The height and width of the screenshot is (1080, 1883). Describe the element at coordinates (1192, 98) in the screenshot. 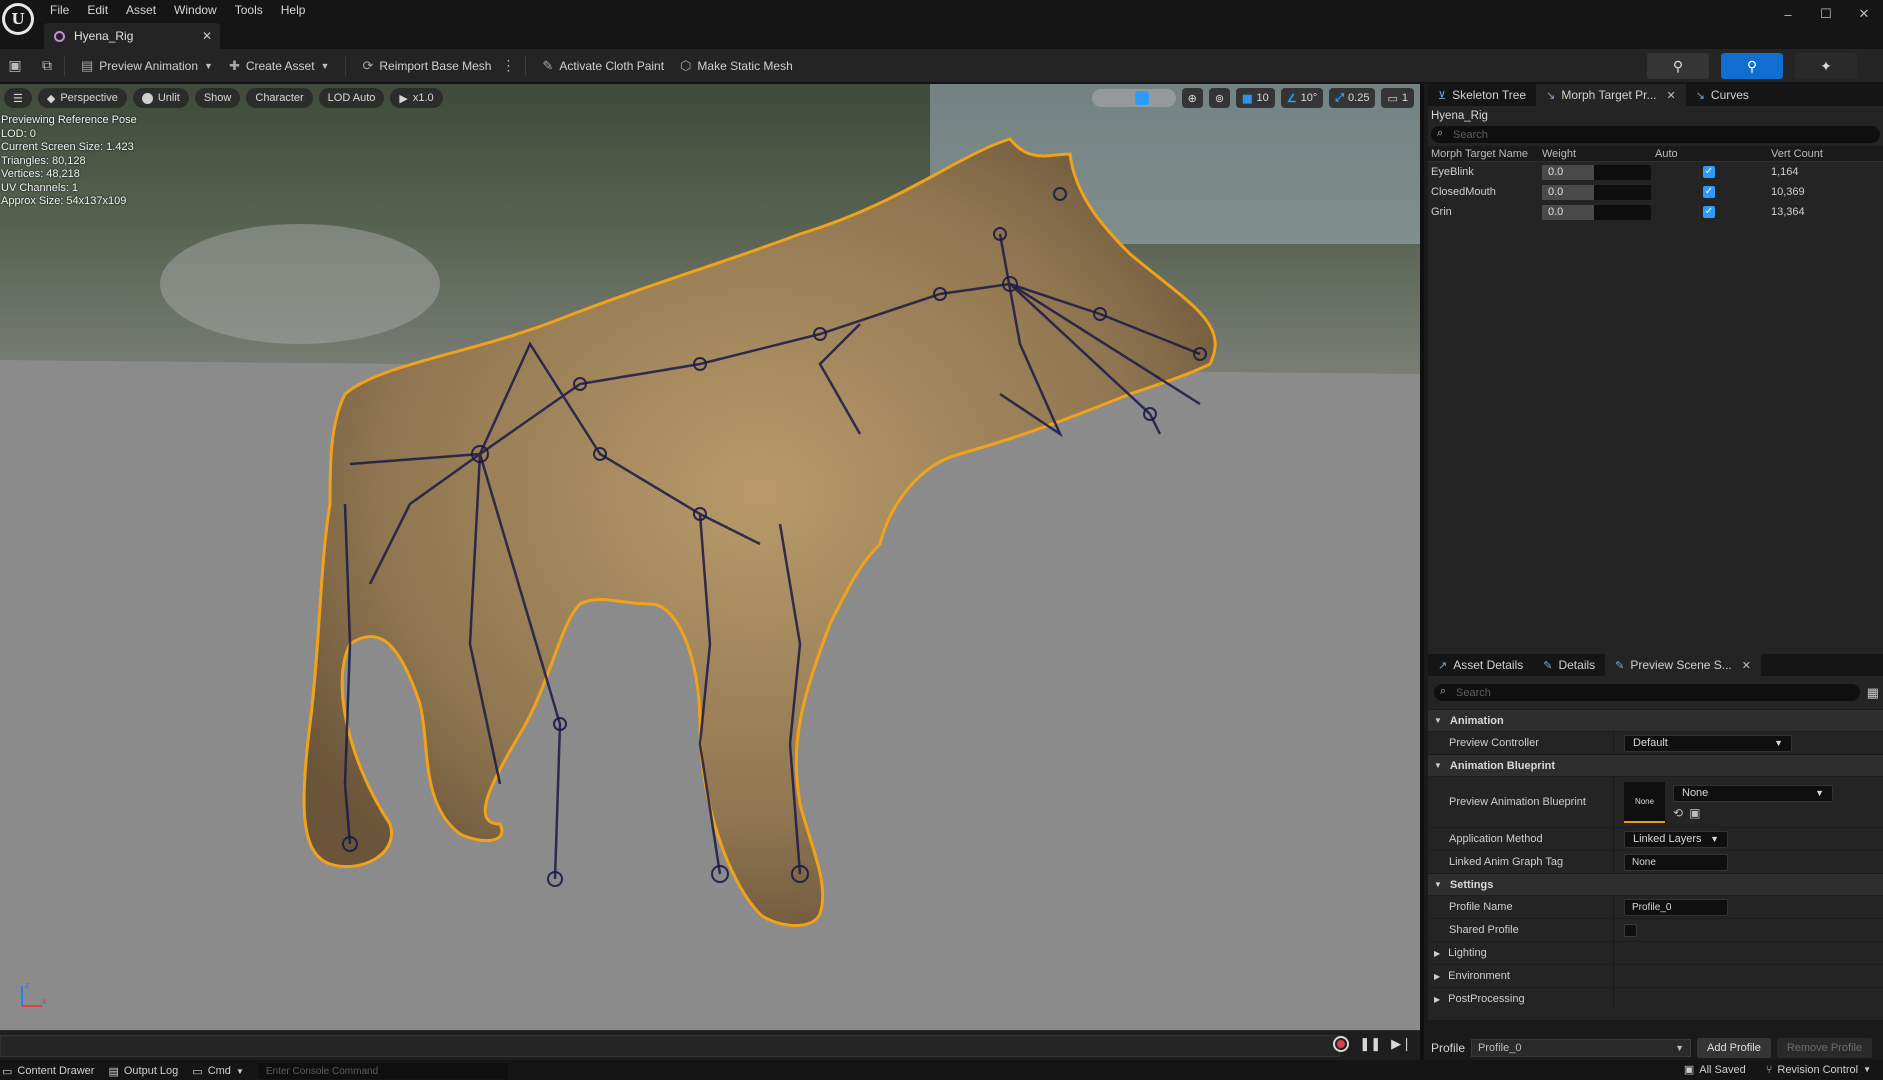

I see `world-local-button: ⊕` at that location.